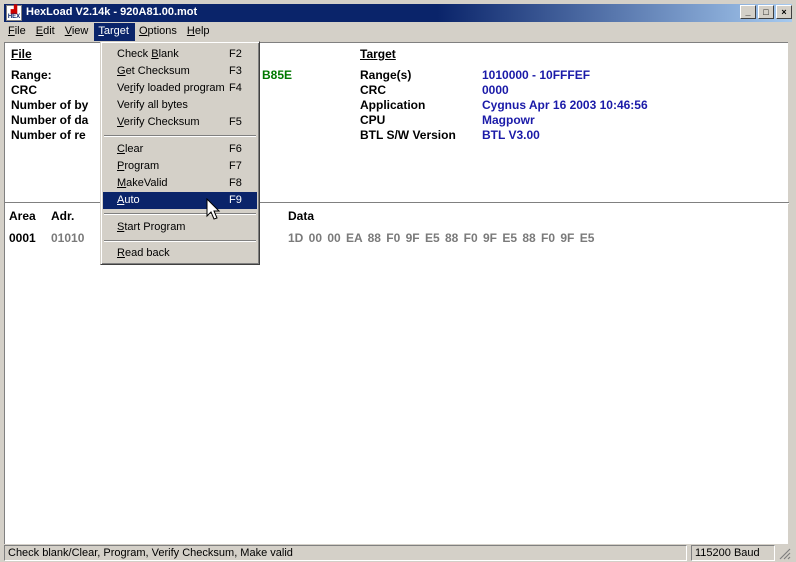 The height and width of the screenshot is (562, 796). Describe the element at coordinates (277, 75) in the screenshot. I see `file-crc-value: B85E` at that location.